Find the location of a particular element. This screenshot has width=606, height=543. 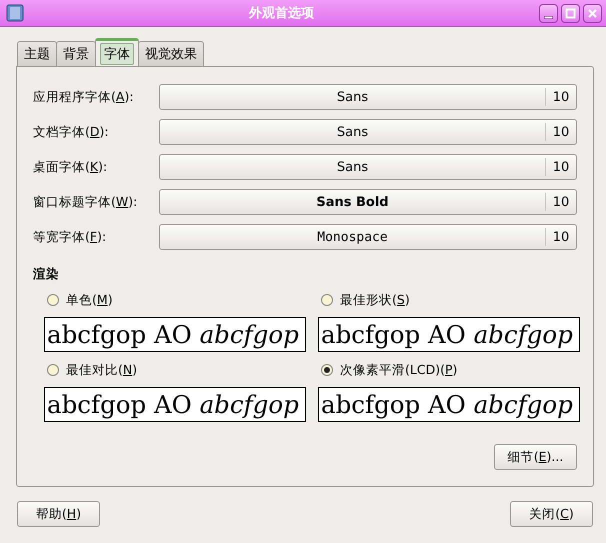

close-button is located at coordinates (592, 13).